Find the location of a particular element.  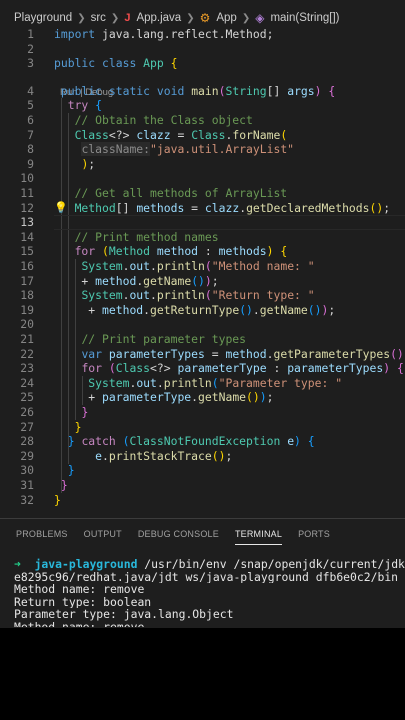

code-token: + is located at coordinates (75, 280).